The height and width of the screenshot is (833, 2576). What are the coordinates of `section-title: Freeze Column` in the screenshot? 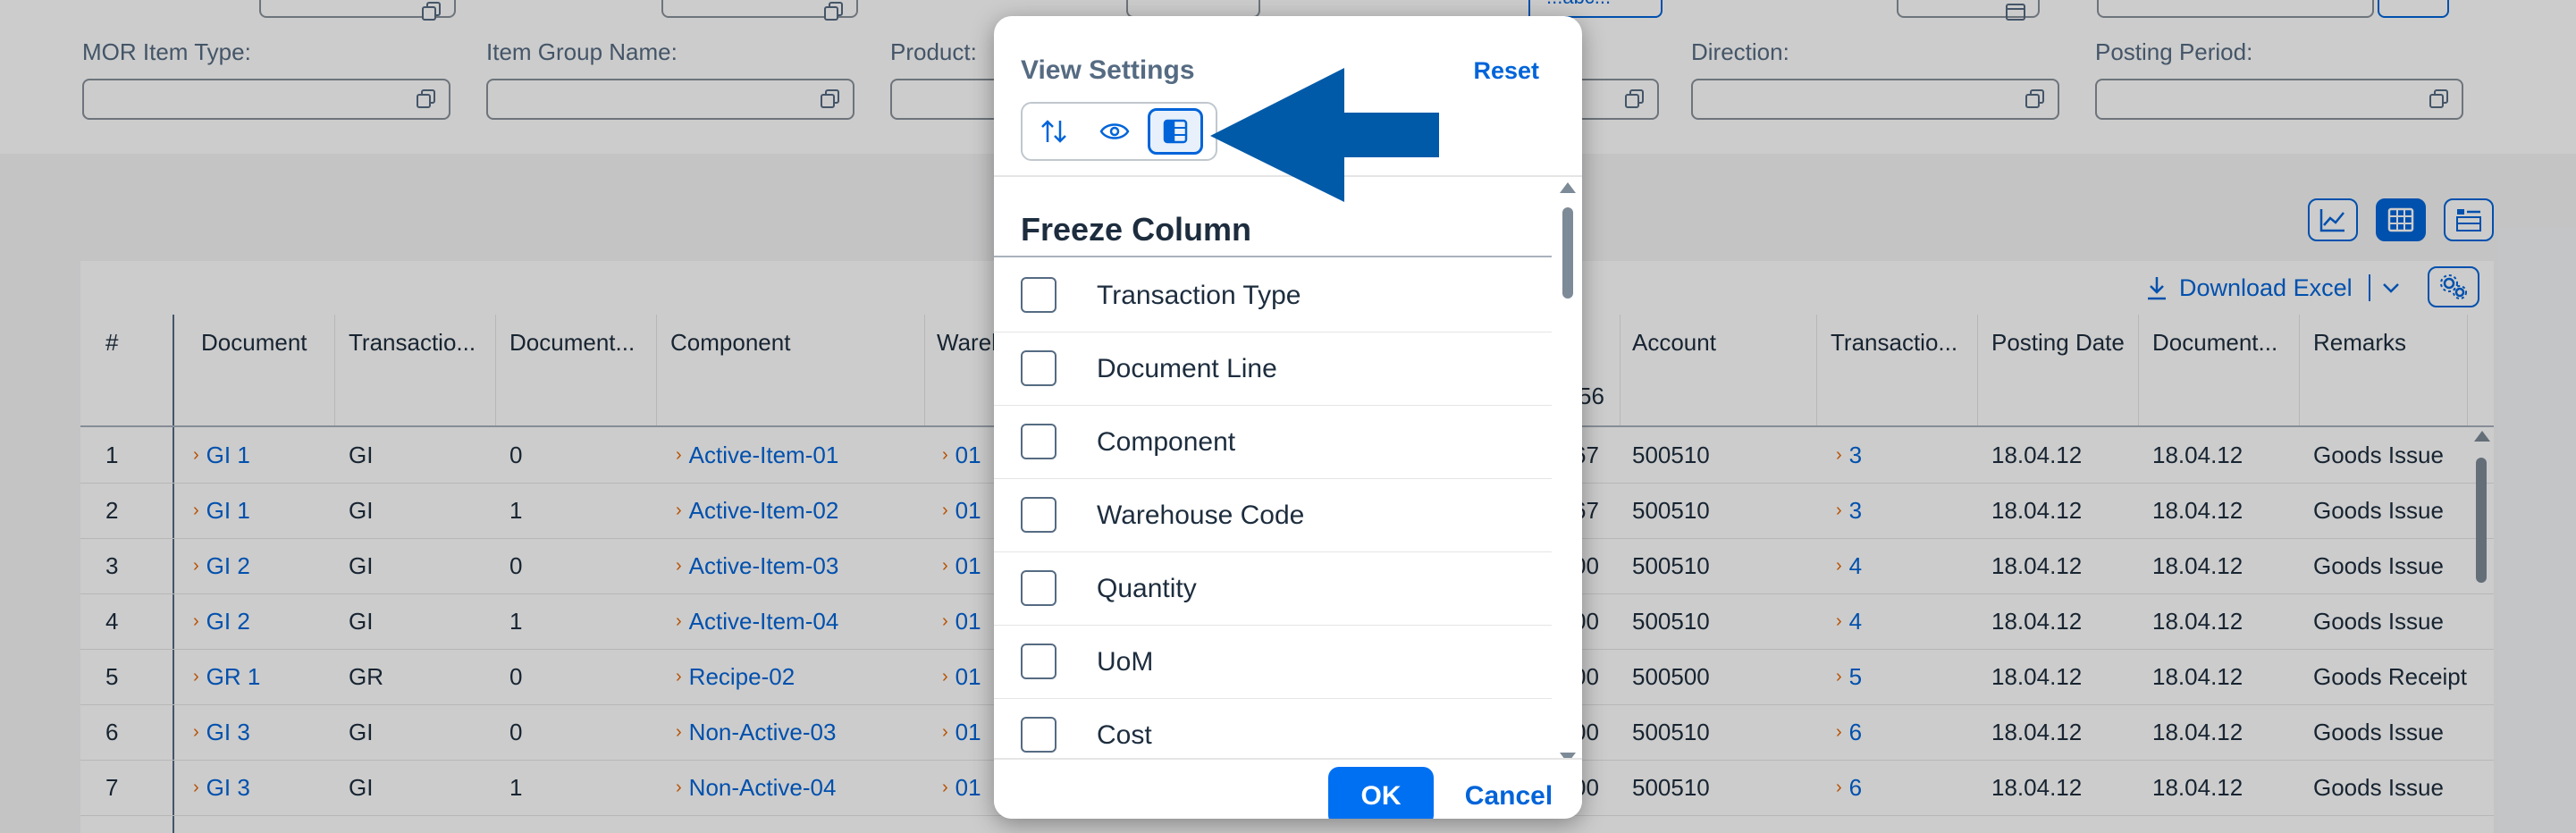 It's located at (1136, 229).